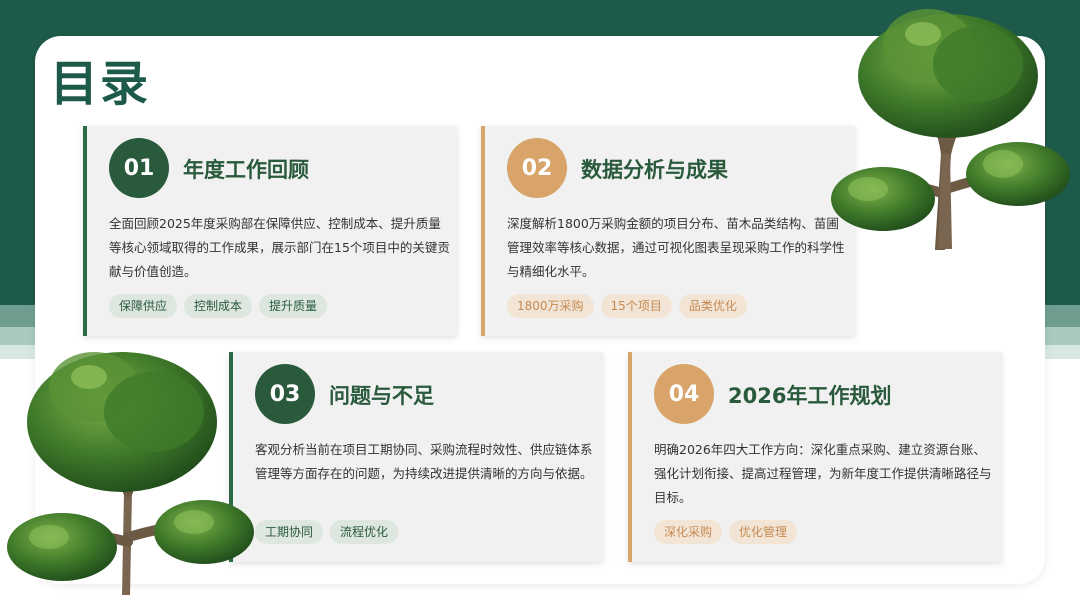 The width and height of the screenshot is (1080, 608). What do you see at coordinates (293, 306) in the screenshot?
I see `tag: 提升质量` at bounding box center [293, 306].